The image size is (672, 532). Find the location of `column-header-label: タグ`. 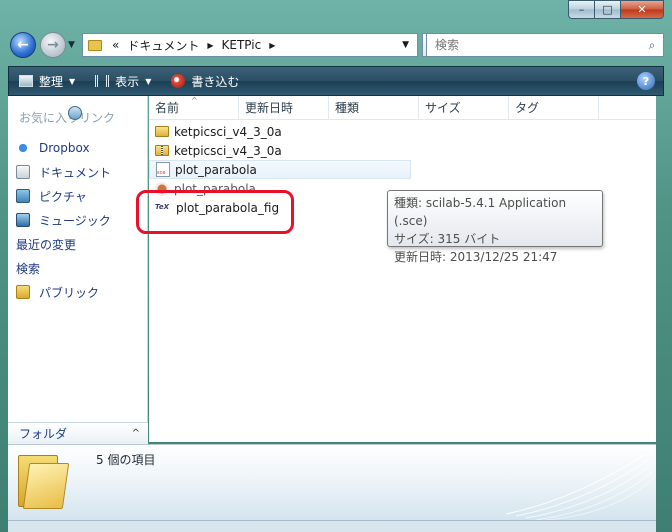

column-header-label: タグ is located at coordinates (527, 108).